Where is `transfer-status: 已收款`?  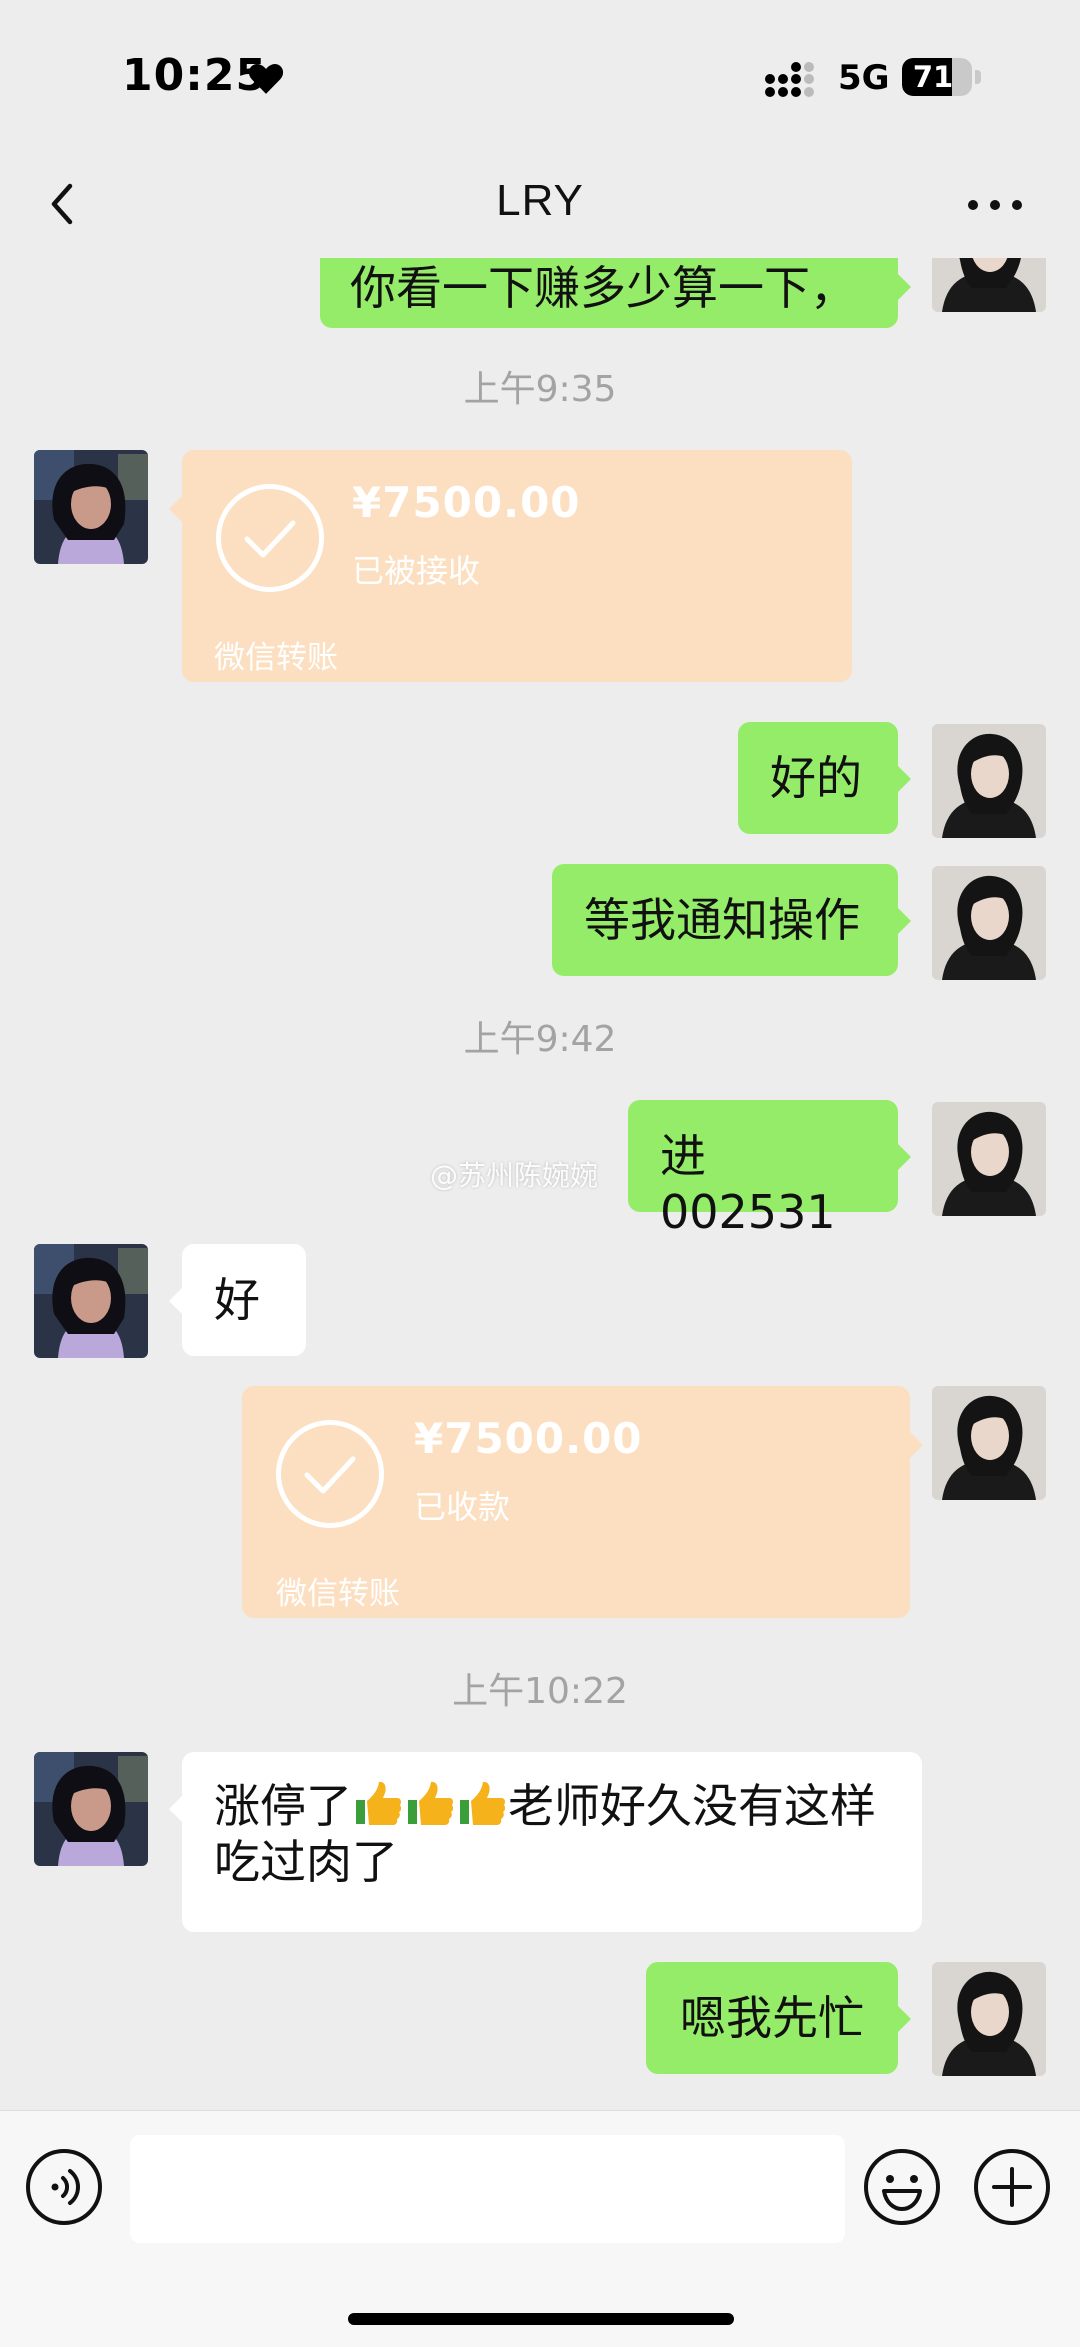
transfer-status: 已收款 is located at coordinates (462, 1507).